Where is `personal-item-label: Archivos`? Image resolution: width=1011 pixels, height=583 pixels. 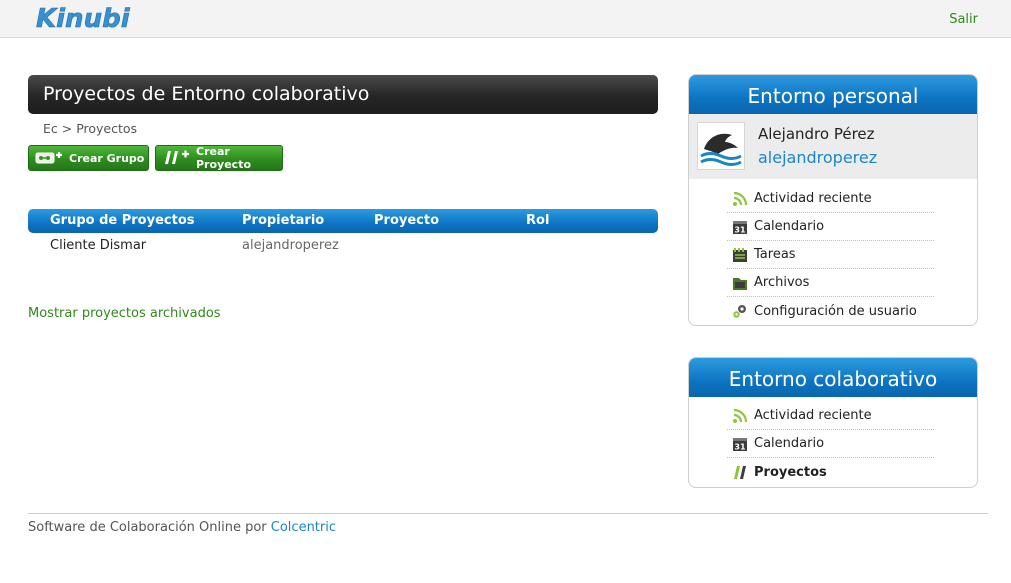
personal-item-label: Archivos is located at coordinates (782, 282).